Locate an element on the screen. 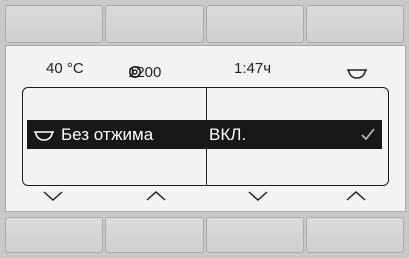  spin-option: Без отжима is located at coordinates (115, 134).